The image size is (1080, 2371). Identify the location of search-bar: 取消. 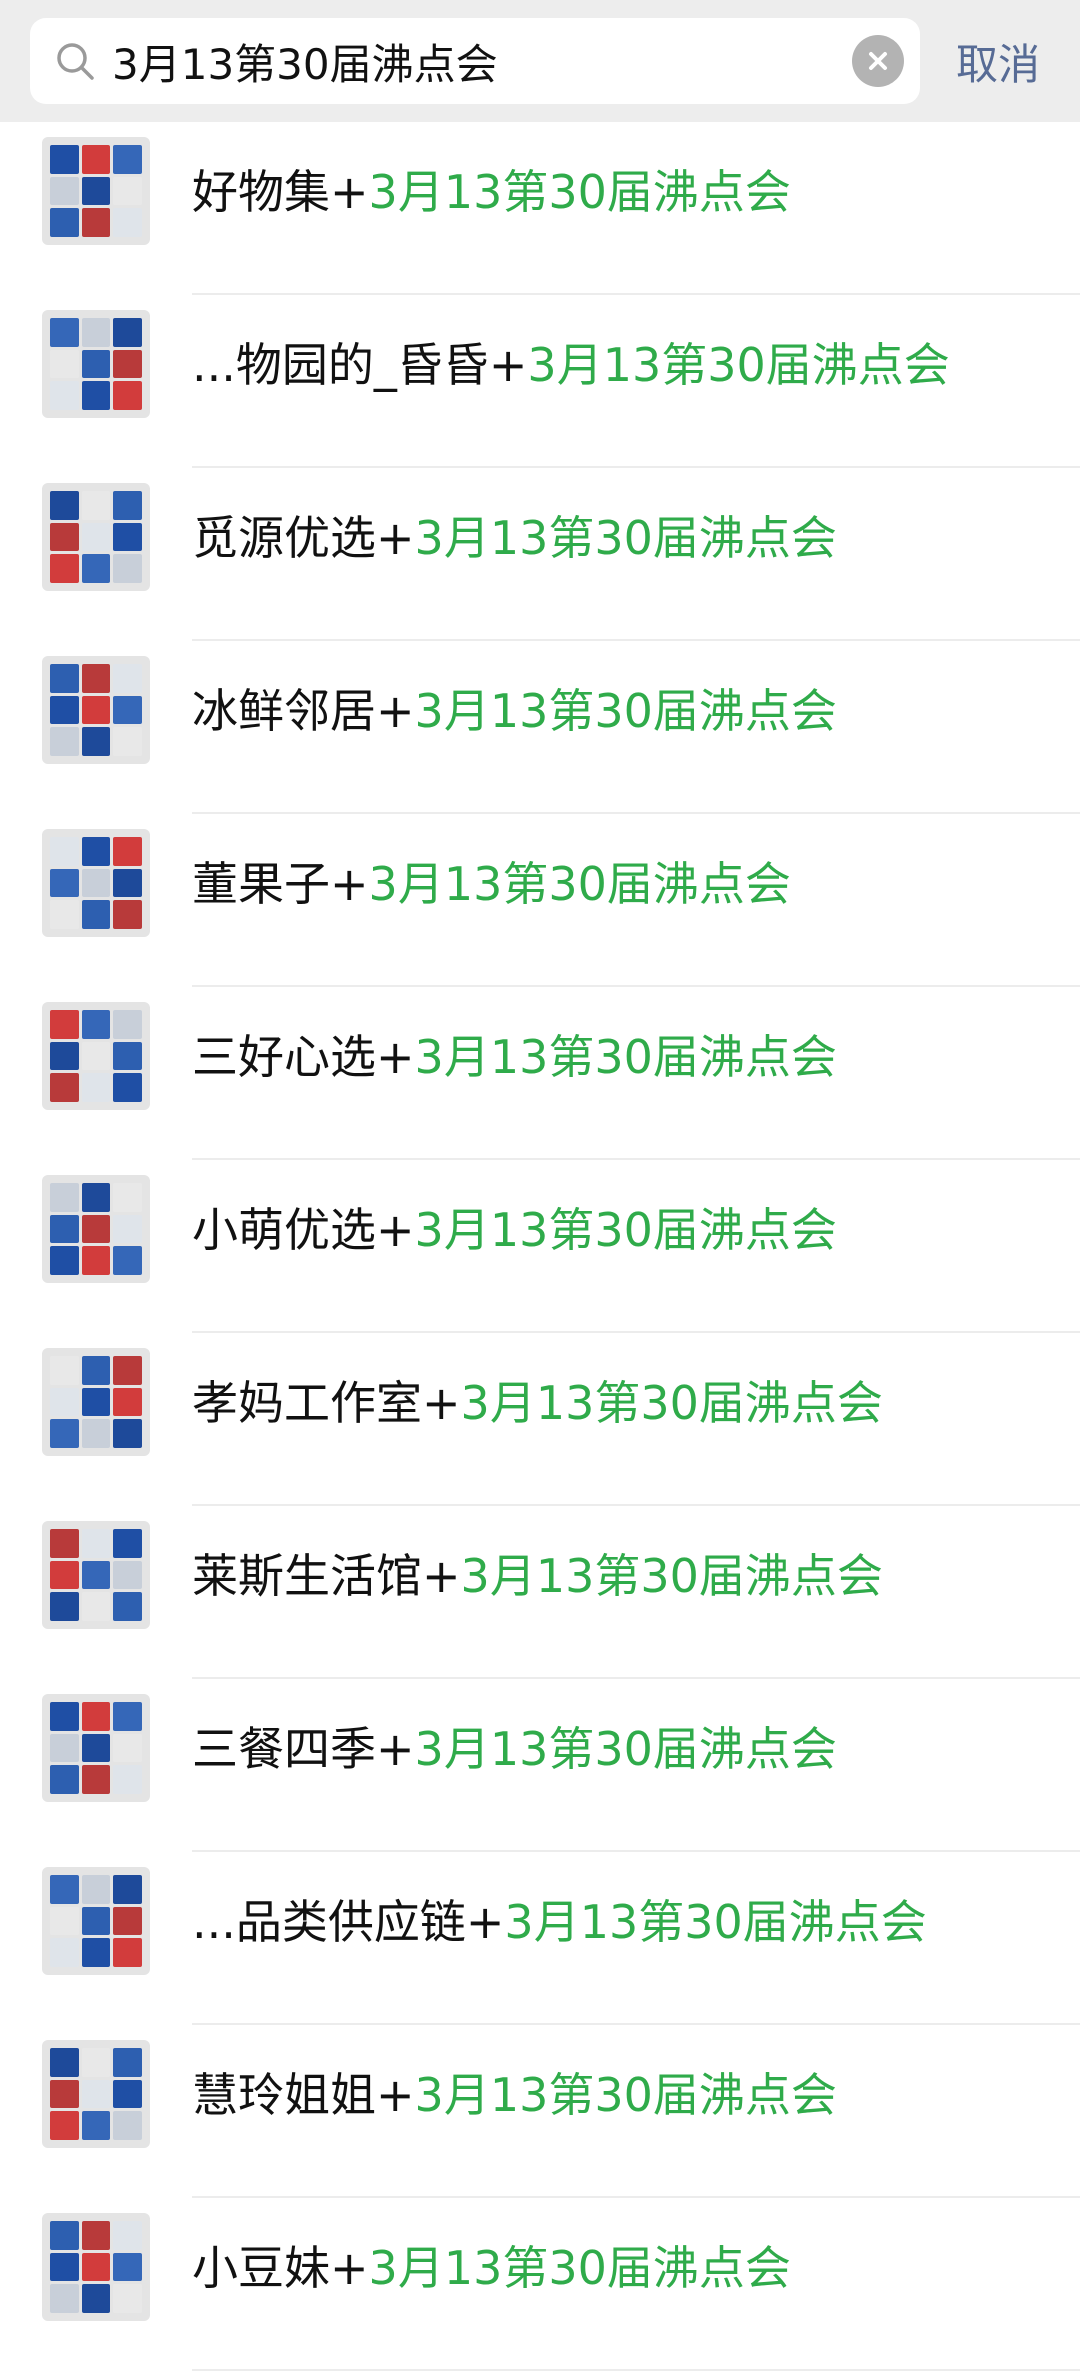
(540, 61).